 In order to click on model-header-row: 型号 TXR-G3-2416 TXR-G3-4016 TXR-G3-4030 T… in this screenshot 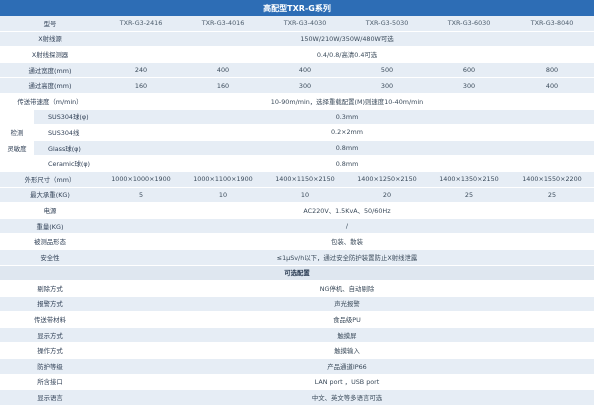, I will do `click(297, 24)`.